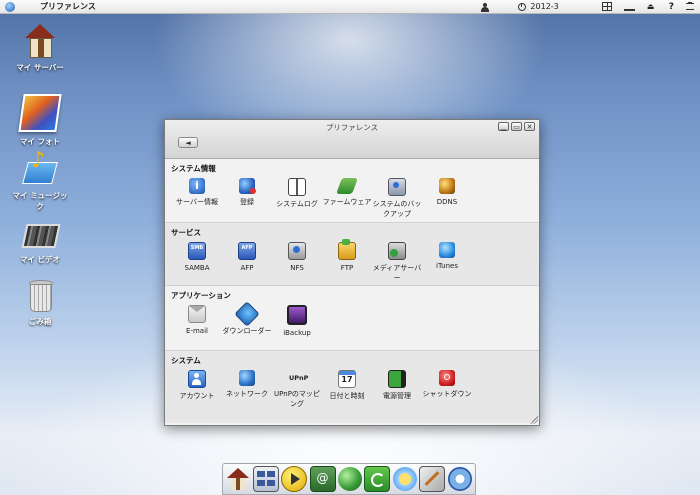  Describe the element at coordinates (186, 232) in the screenshot. I see `section-title: サービス` at that location.